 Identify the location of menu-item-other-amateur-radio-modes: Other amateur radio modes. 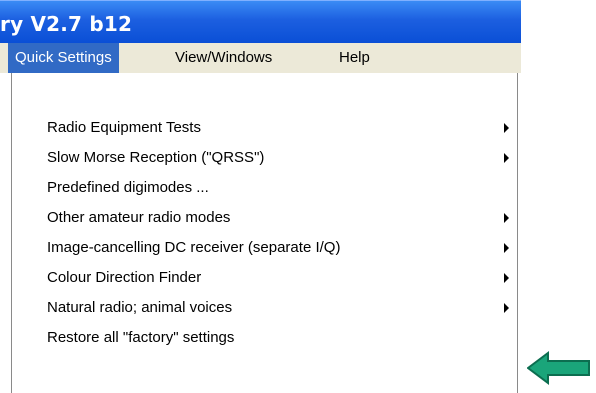
(264, 218).